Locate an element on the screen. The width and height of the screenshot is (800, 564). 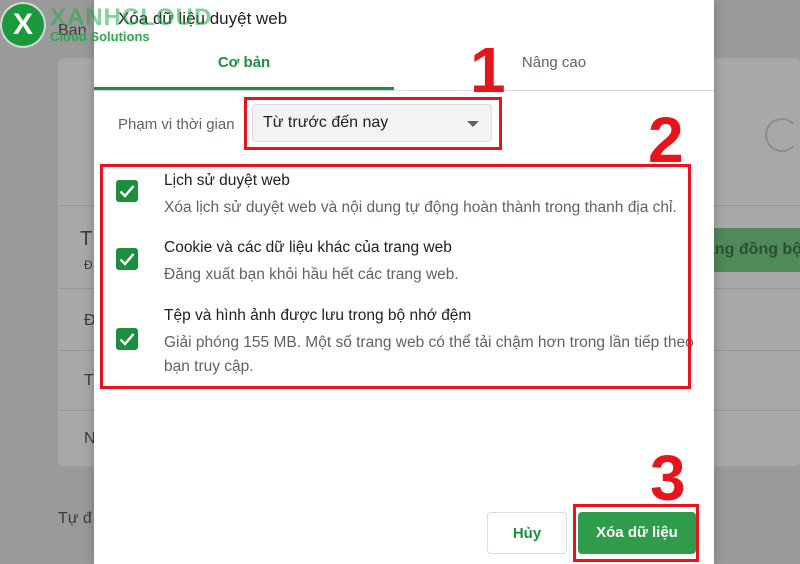
option-title: Lịch sử duyệt web is located at coordinates (227, 180).